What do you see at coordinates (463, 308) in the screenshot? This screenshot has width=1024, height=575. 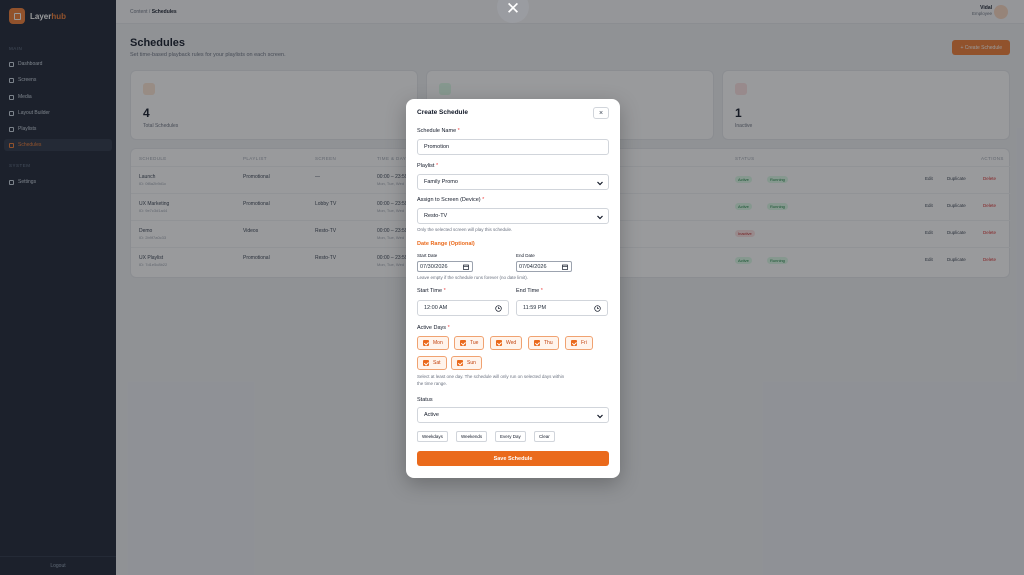 I see `start-time-input: 12:00 AM` at bounding box center [463, 308].